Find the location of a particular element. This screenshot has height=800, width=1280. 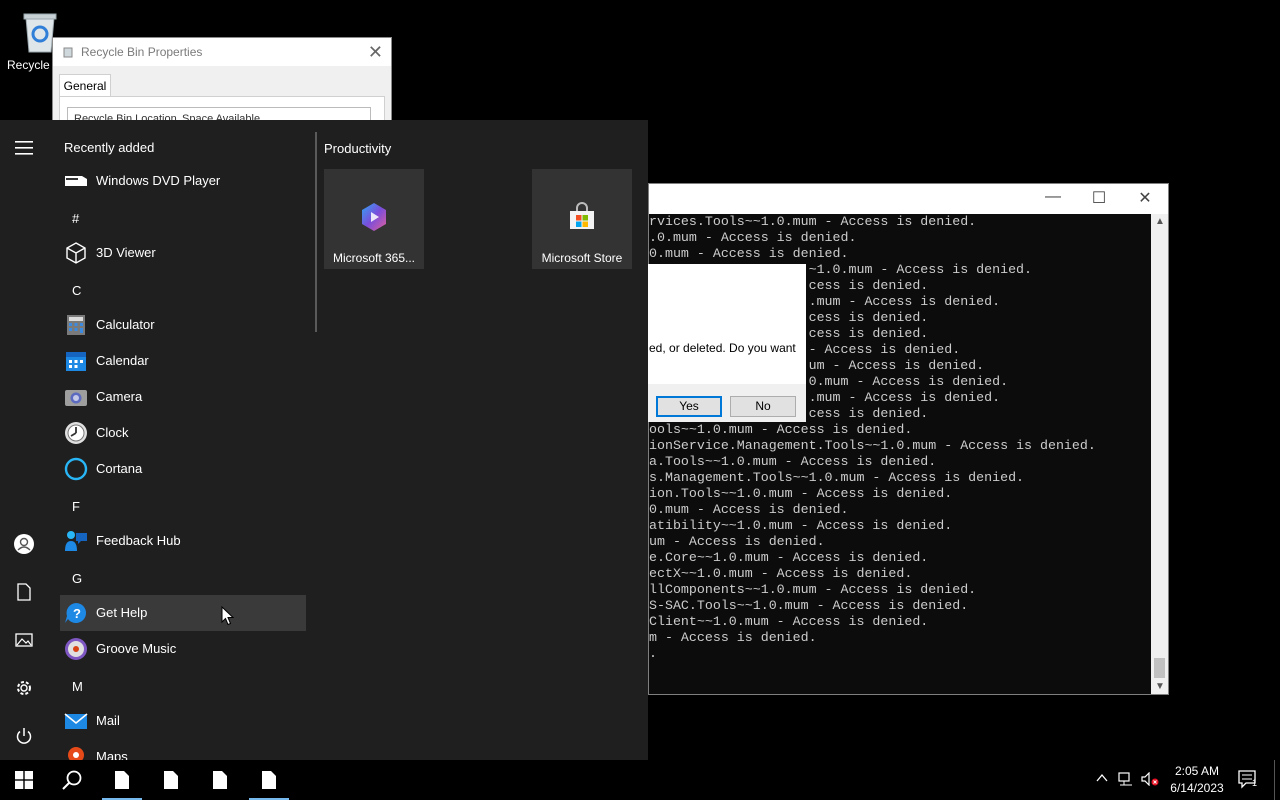

hamburger-menu-icon is located at coordinates (24, 148).